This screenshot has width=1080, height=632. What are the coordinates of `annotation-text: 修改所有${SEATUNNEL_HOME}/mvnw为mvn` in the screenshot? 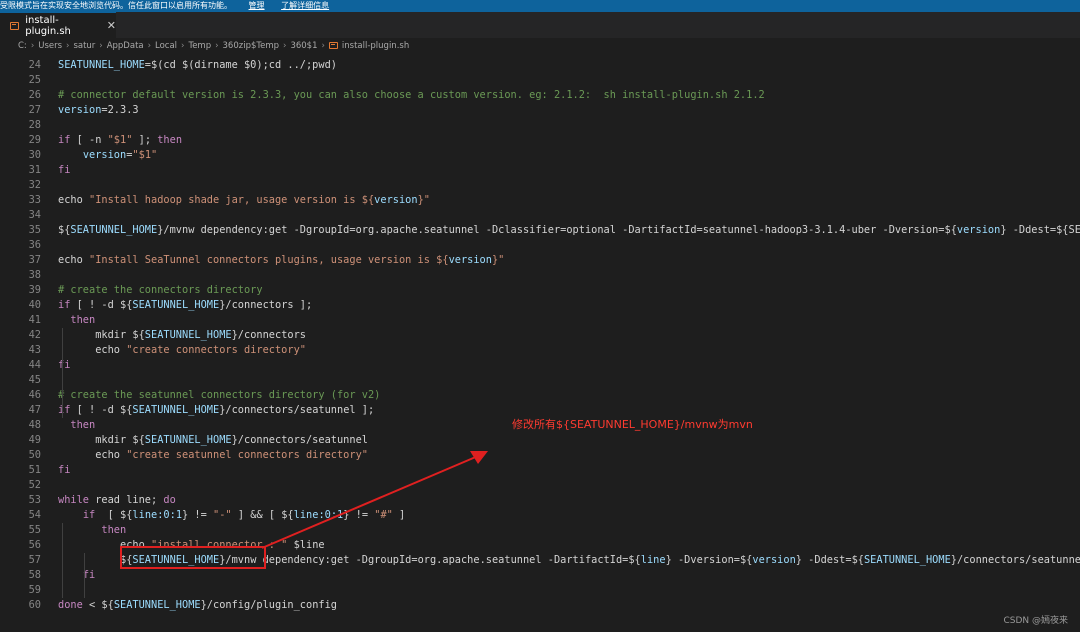 It's located at (632, 424).